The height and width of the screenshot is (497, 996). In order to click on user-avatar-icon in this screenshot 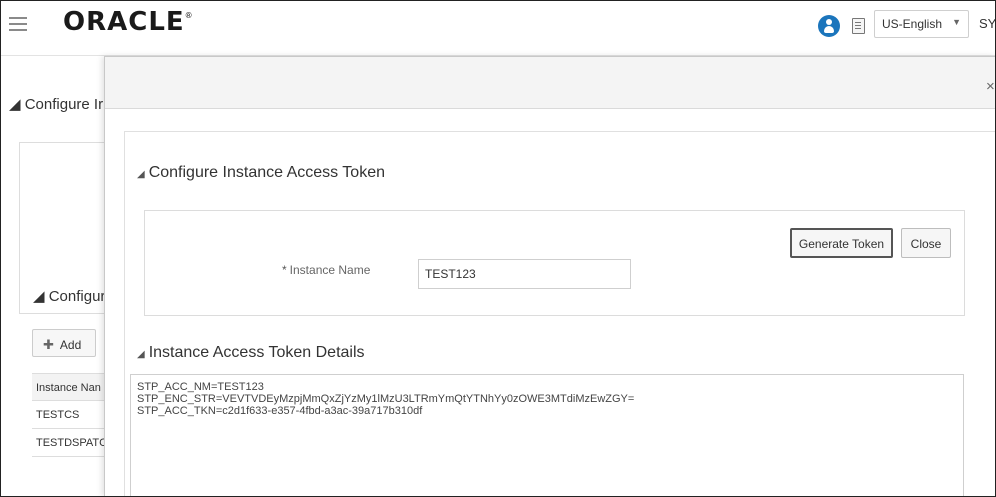, I will do `click(829, 26)`.